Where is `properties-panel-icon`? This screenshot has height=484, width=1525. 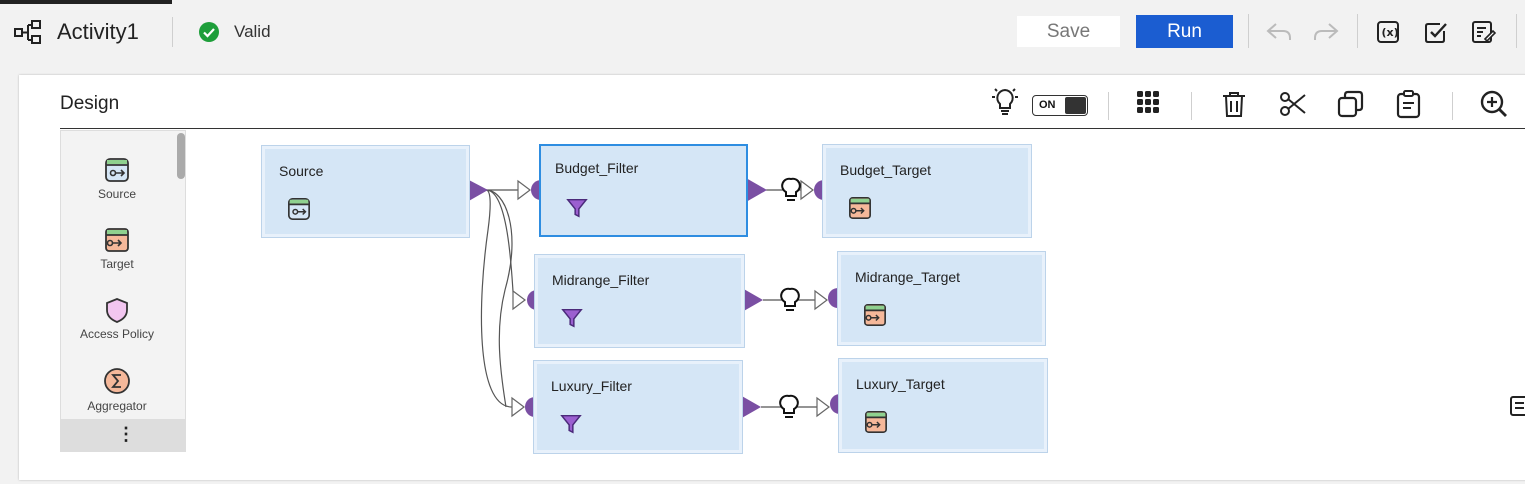
properties-panel-icon is located at coordinates (1517, 406).